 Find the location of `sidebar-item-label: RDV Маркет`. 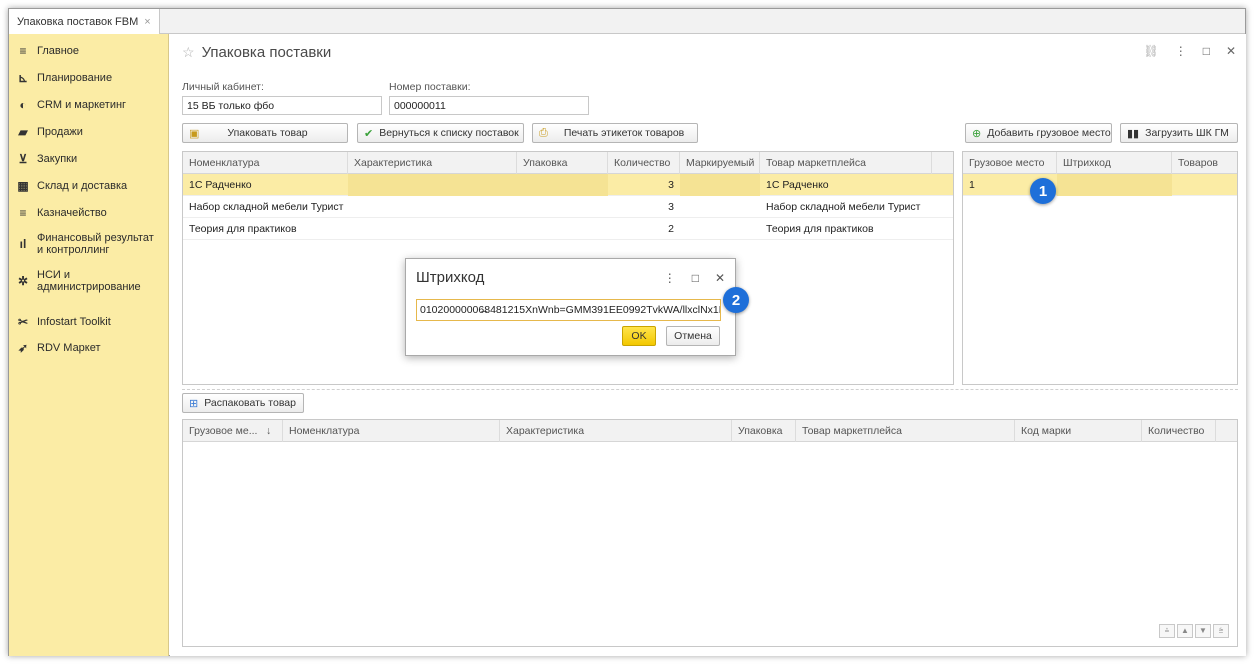

sidebar-item-label: RDV Маркет is located at coordinates (69, 348).